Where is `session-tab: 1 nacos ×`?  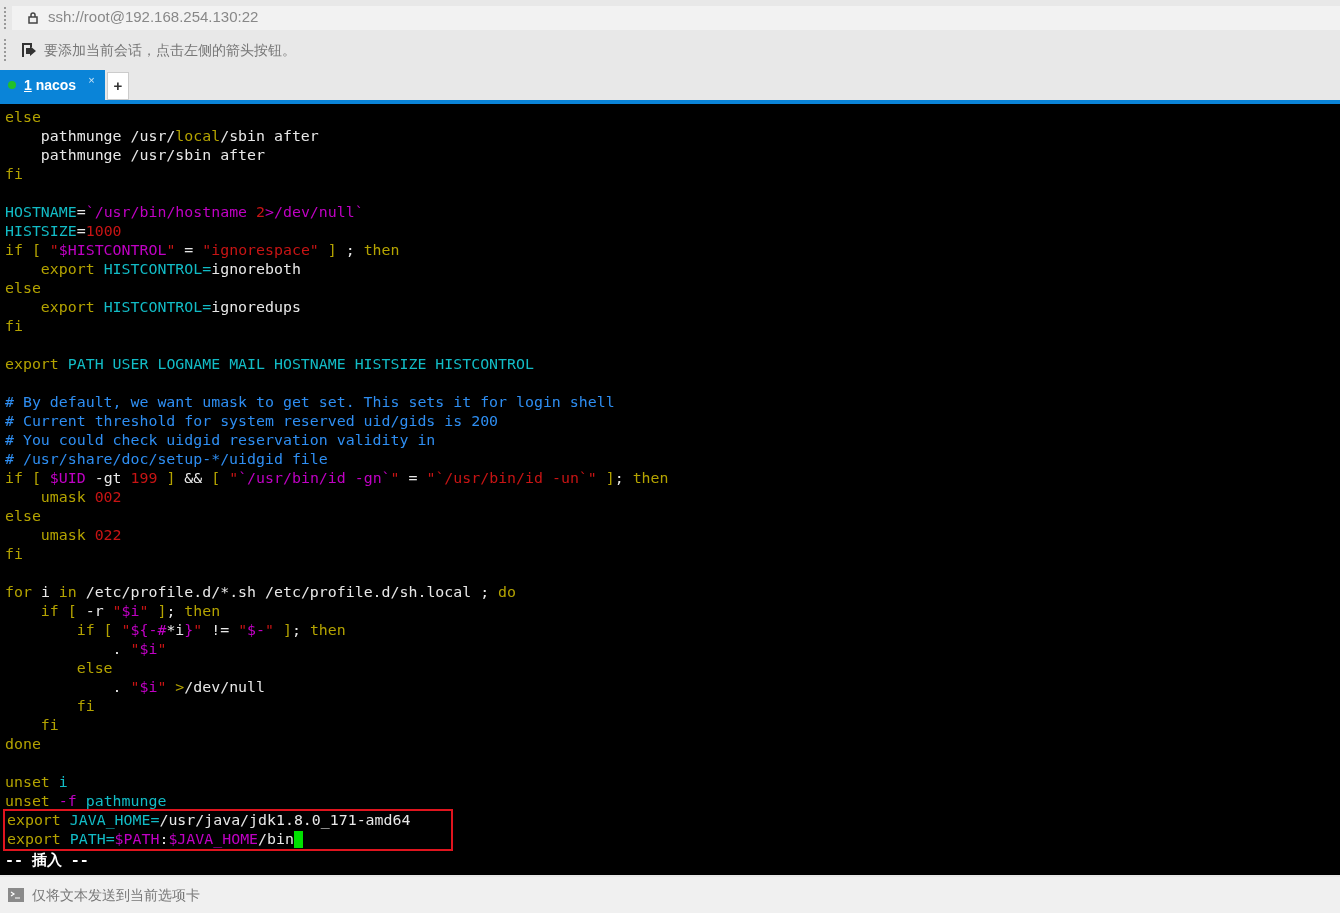 session-tab: 1 nacos × is located at coordinates (52, 85).